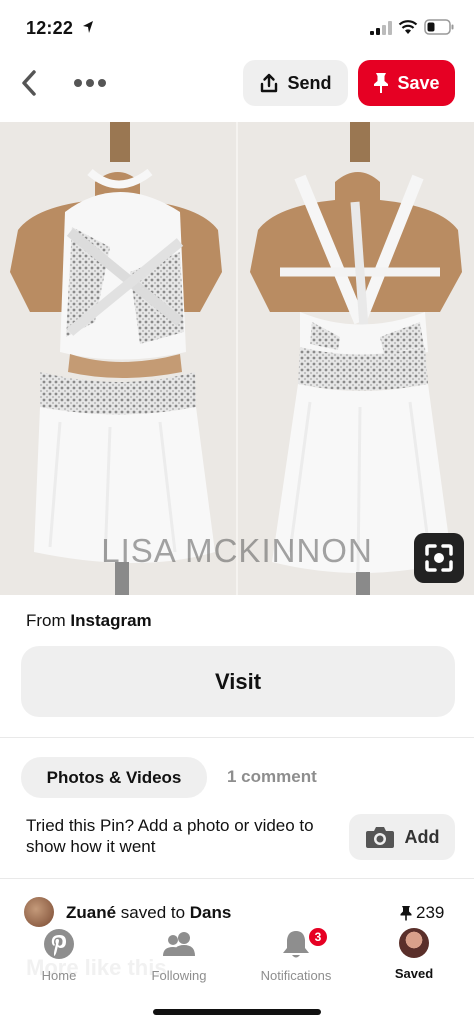  What do you see at coordinates (110, 620) in the screenshot?
I see `source-name: Instagram` at bounding box center [110, 620].